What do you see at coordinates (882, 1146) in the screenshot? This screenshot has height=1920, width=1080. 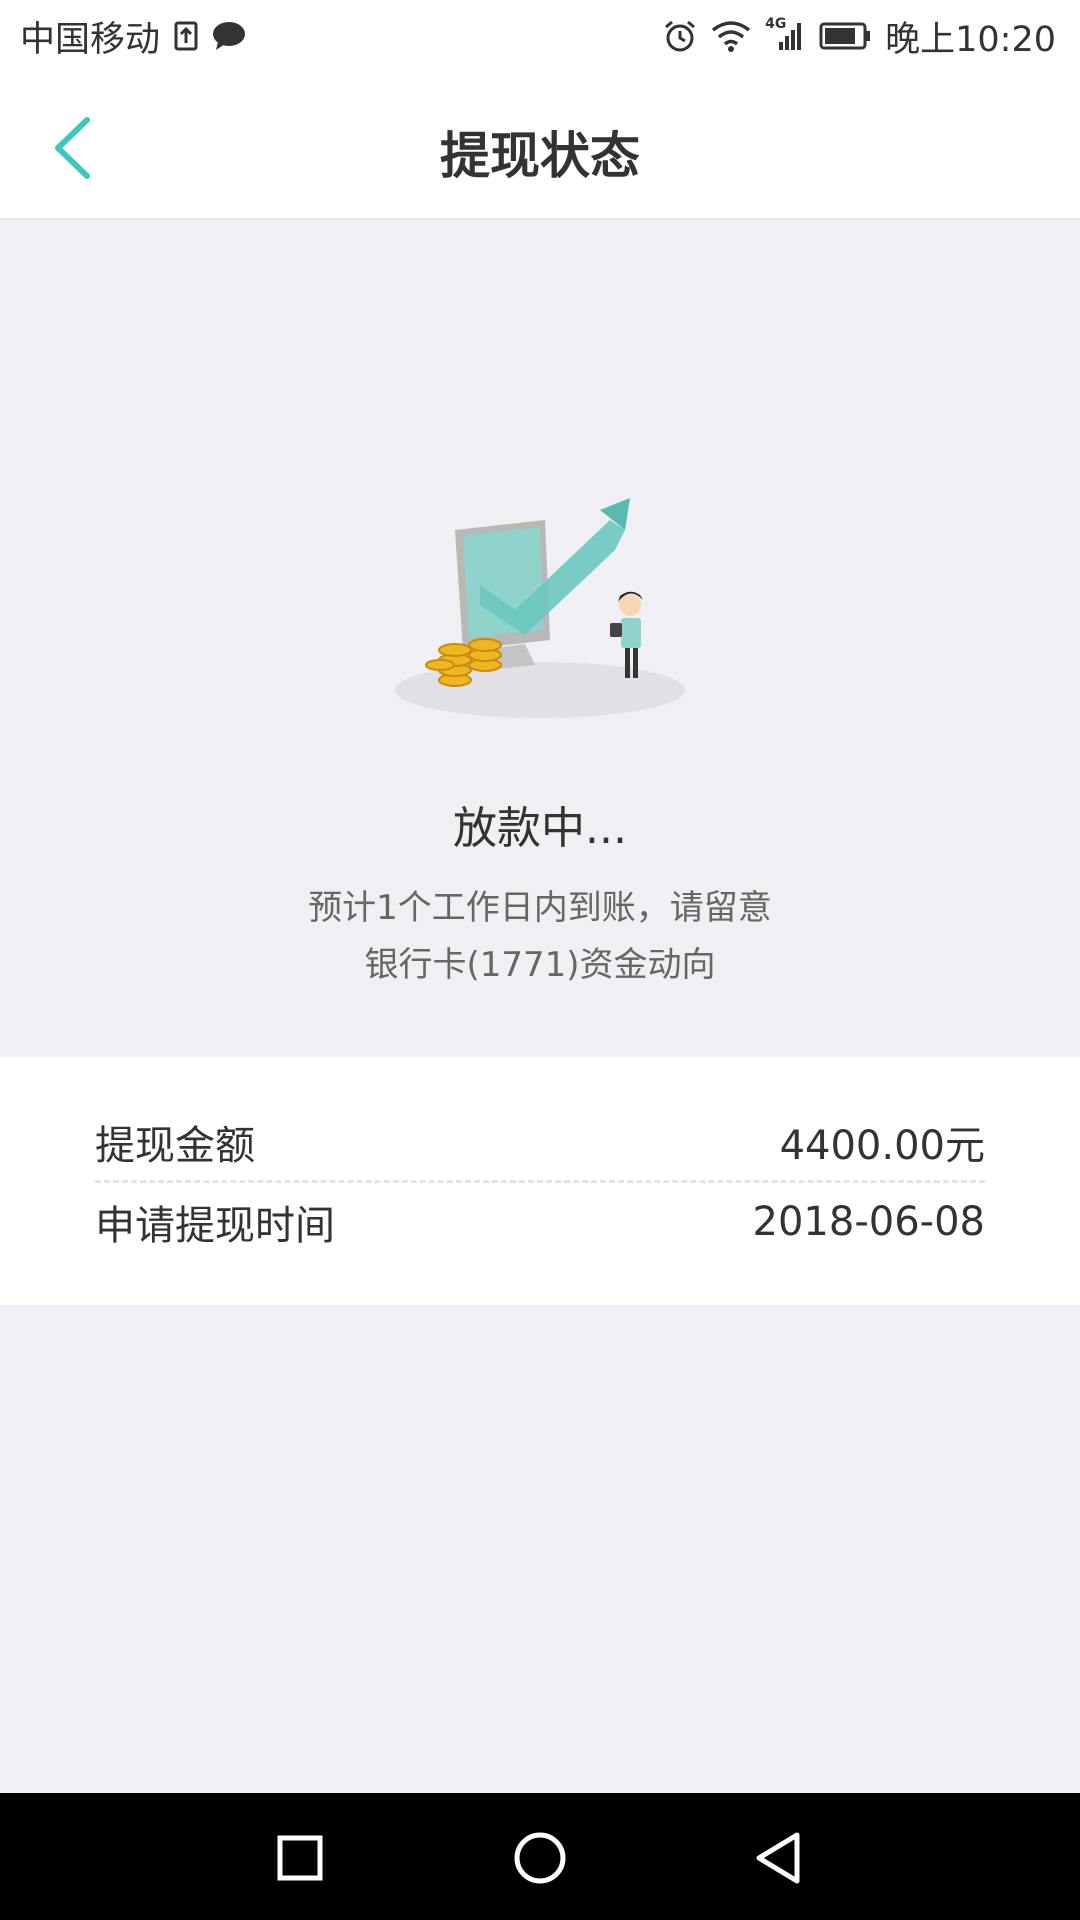 I see `amount-value: 4400.00元` at bounding box center [882, 1146].